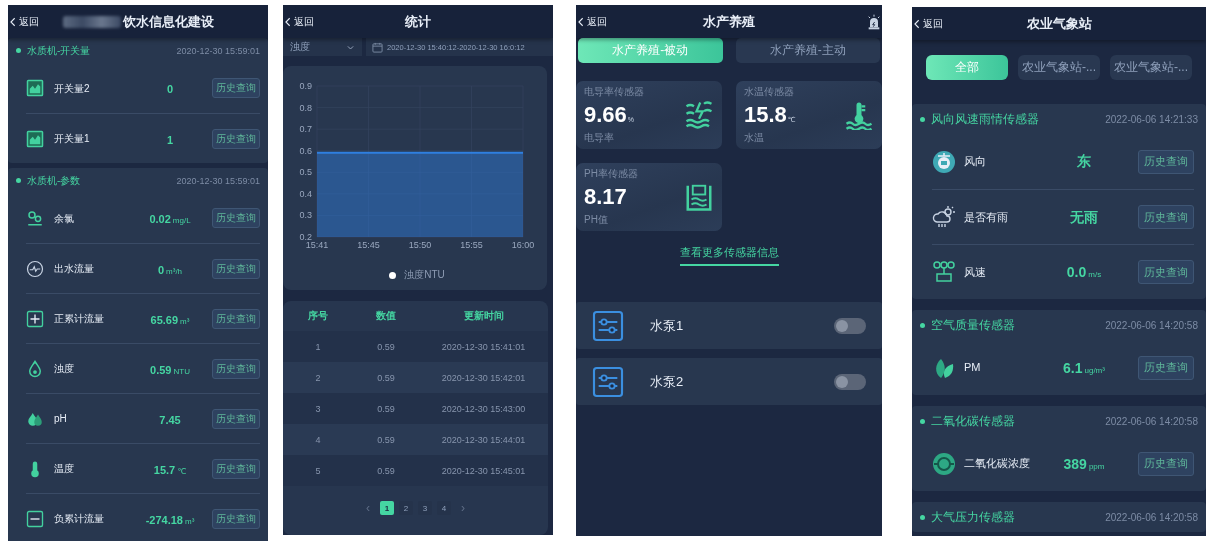 The width and height of the screenshot is (1208, 541). I want to click on anemometer-icon, so click(944, 272).